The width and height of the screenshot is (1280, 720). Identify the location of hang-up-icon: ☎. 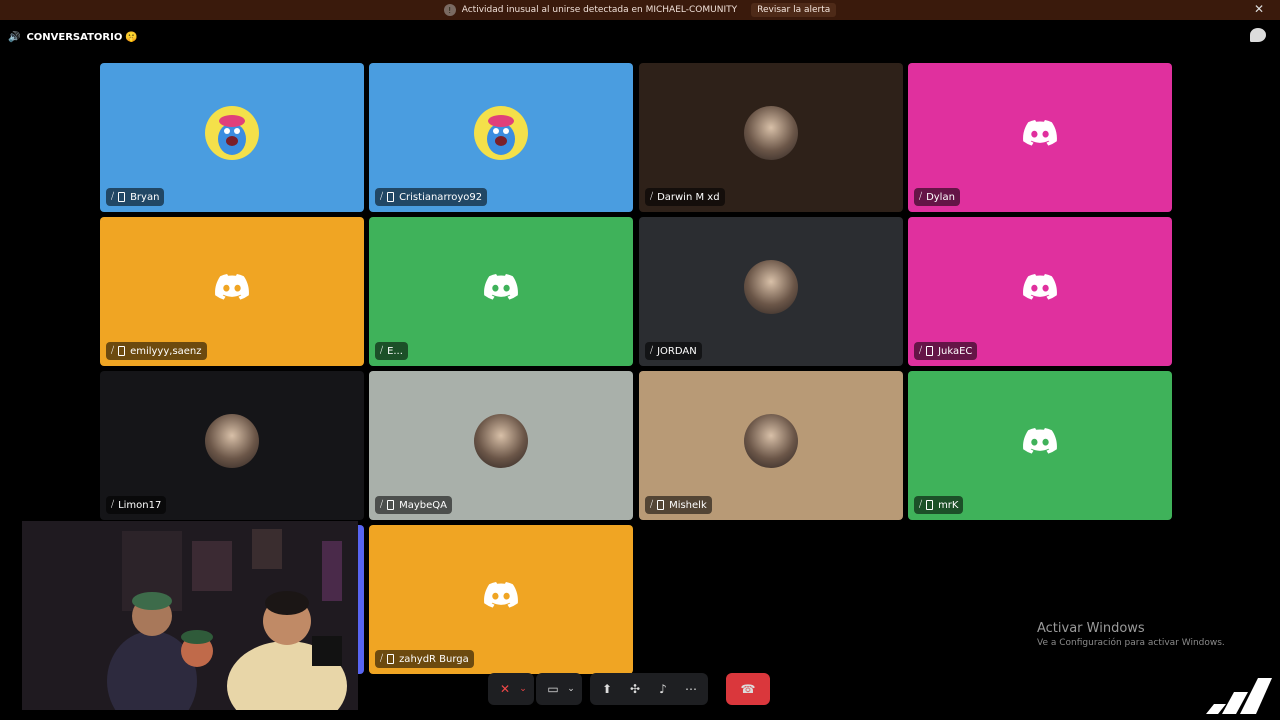
(748, 689).